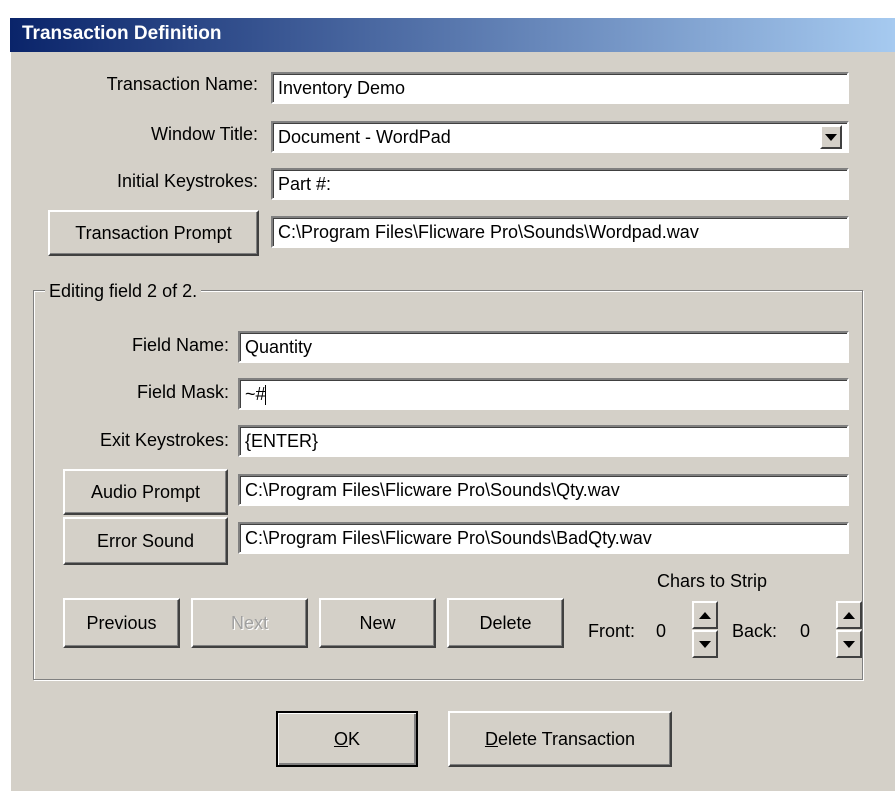 Image resolution: width=895 pixels, height=791 pixels. I want to click on ok-button: OK, so click(347, 739).